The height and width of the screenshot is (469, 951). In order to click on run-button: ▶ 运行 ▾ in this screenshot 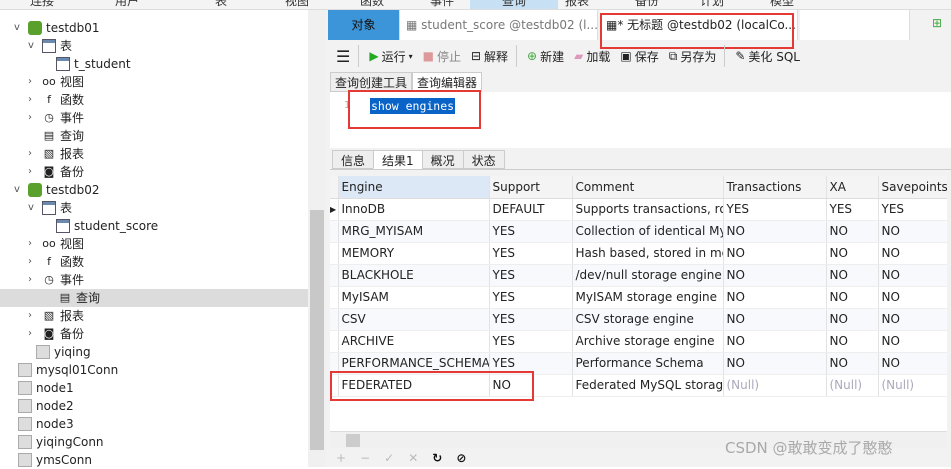, I will do `click(390, 56)`.